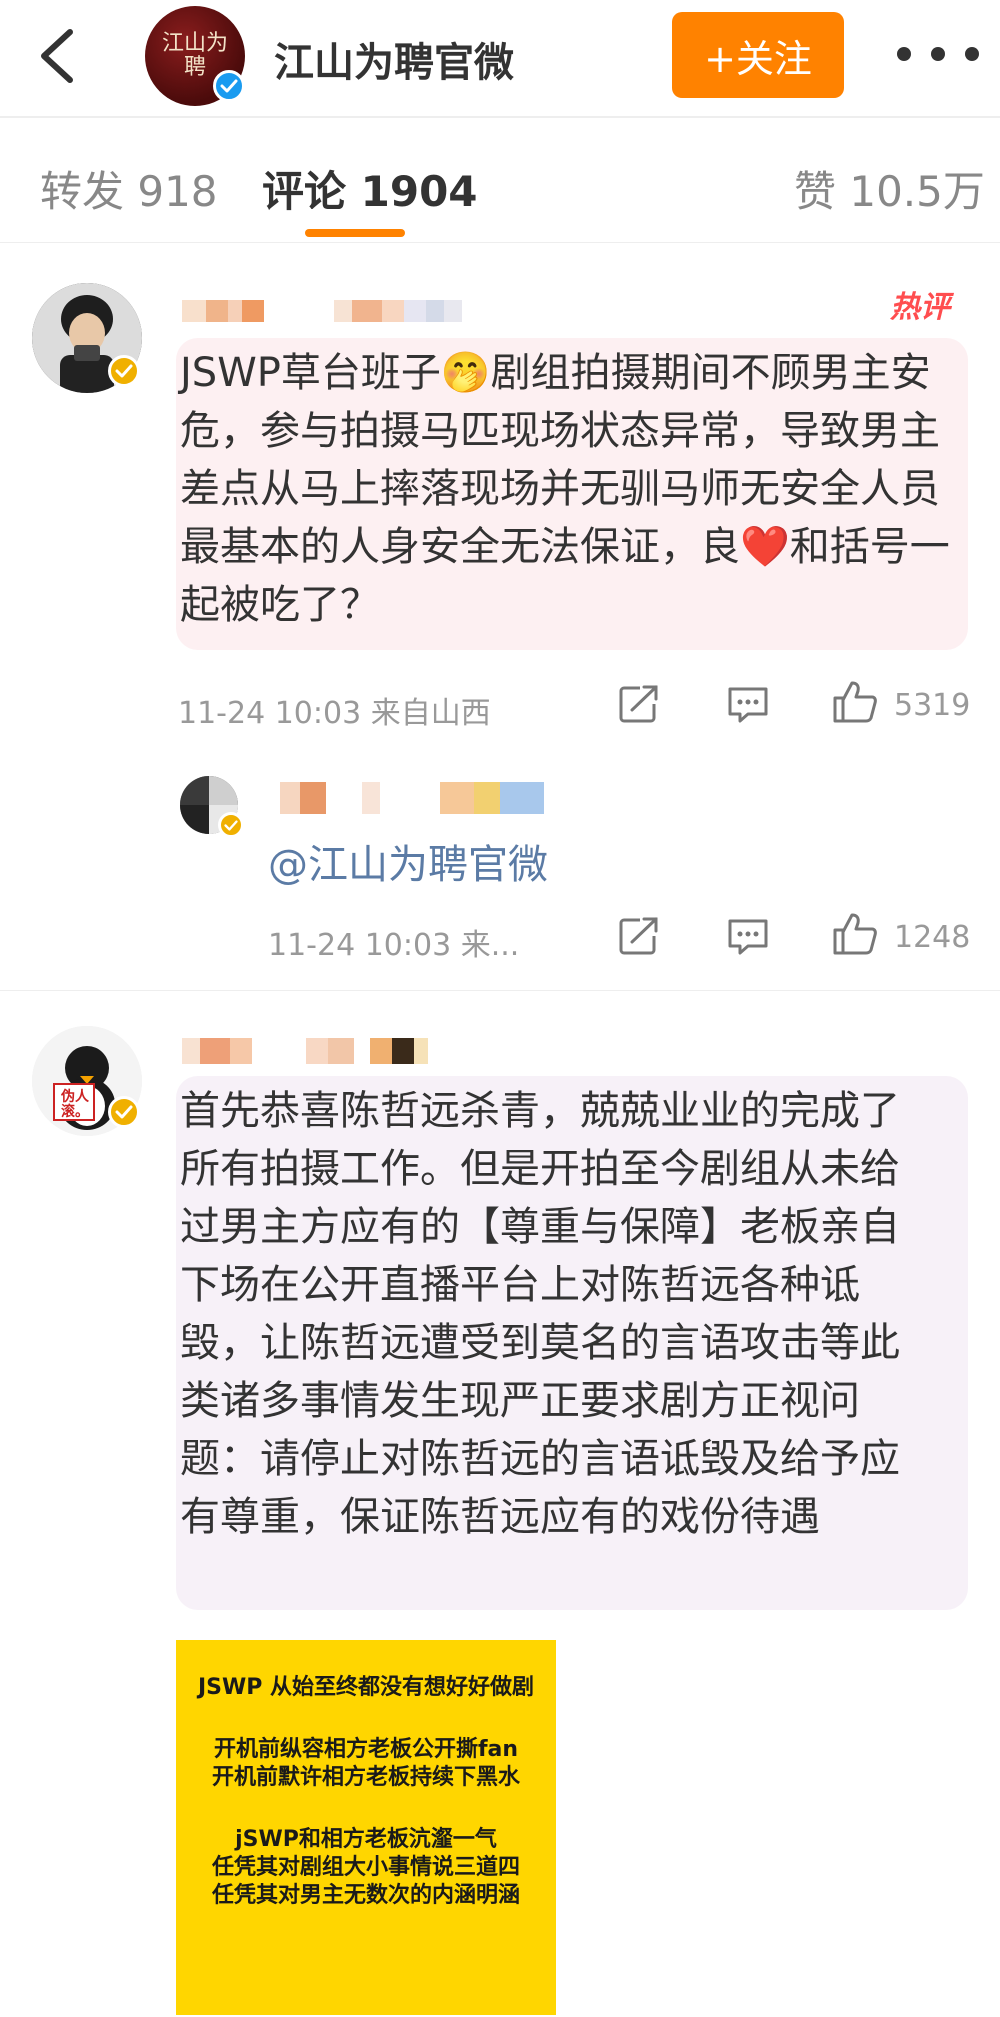  What do you see at coordinates (129, 188) in the screenshot?
I see `tab-repost: 转发 918` at bounding box center [129, 188].